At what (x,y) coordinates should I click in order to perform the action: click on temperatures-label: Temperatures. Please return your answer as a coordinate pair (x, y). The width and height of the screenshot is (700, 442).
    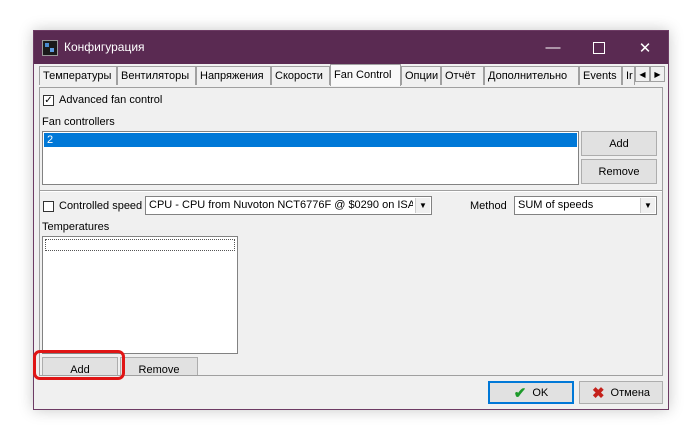
    Looking at the image, I should click on (76, 227).